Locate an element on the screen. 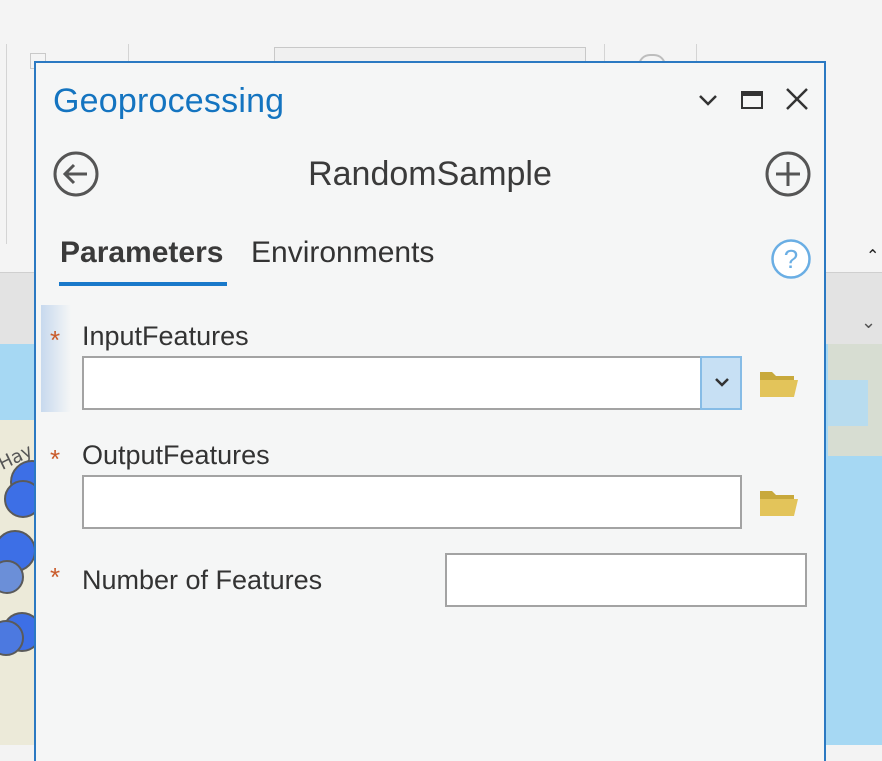 This screenshot has height=761, width=882. active-tab-indicator is located at coordinates (143, 284).